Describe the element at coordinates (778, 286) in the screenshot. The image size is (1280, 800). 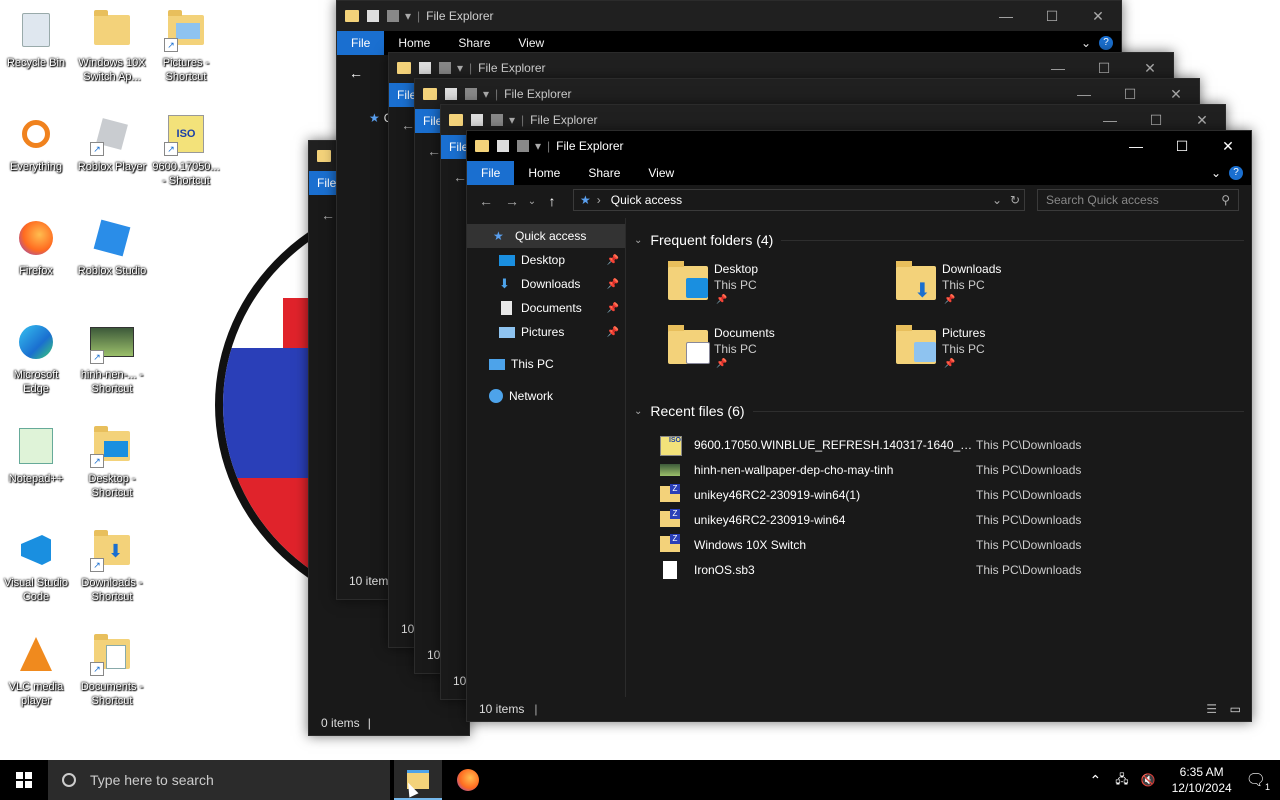
I see `frequent-folder-tile: Desktop This PC 📌` at that location.